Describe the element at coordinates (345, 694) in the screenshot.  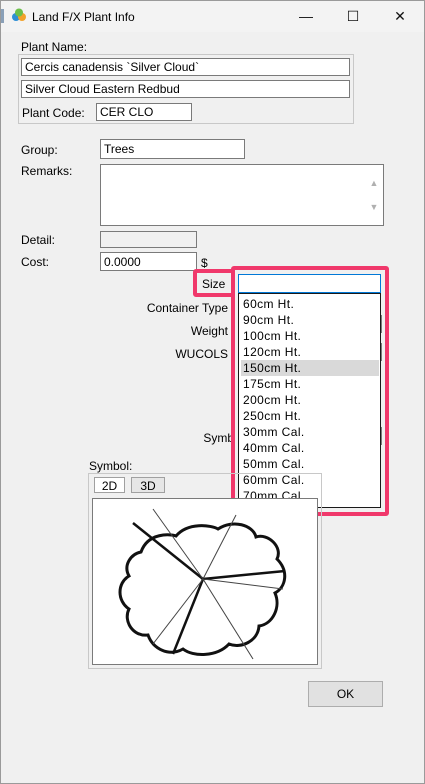
I see `ok-button: OK` at that location.